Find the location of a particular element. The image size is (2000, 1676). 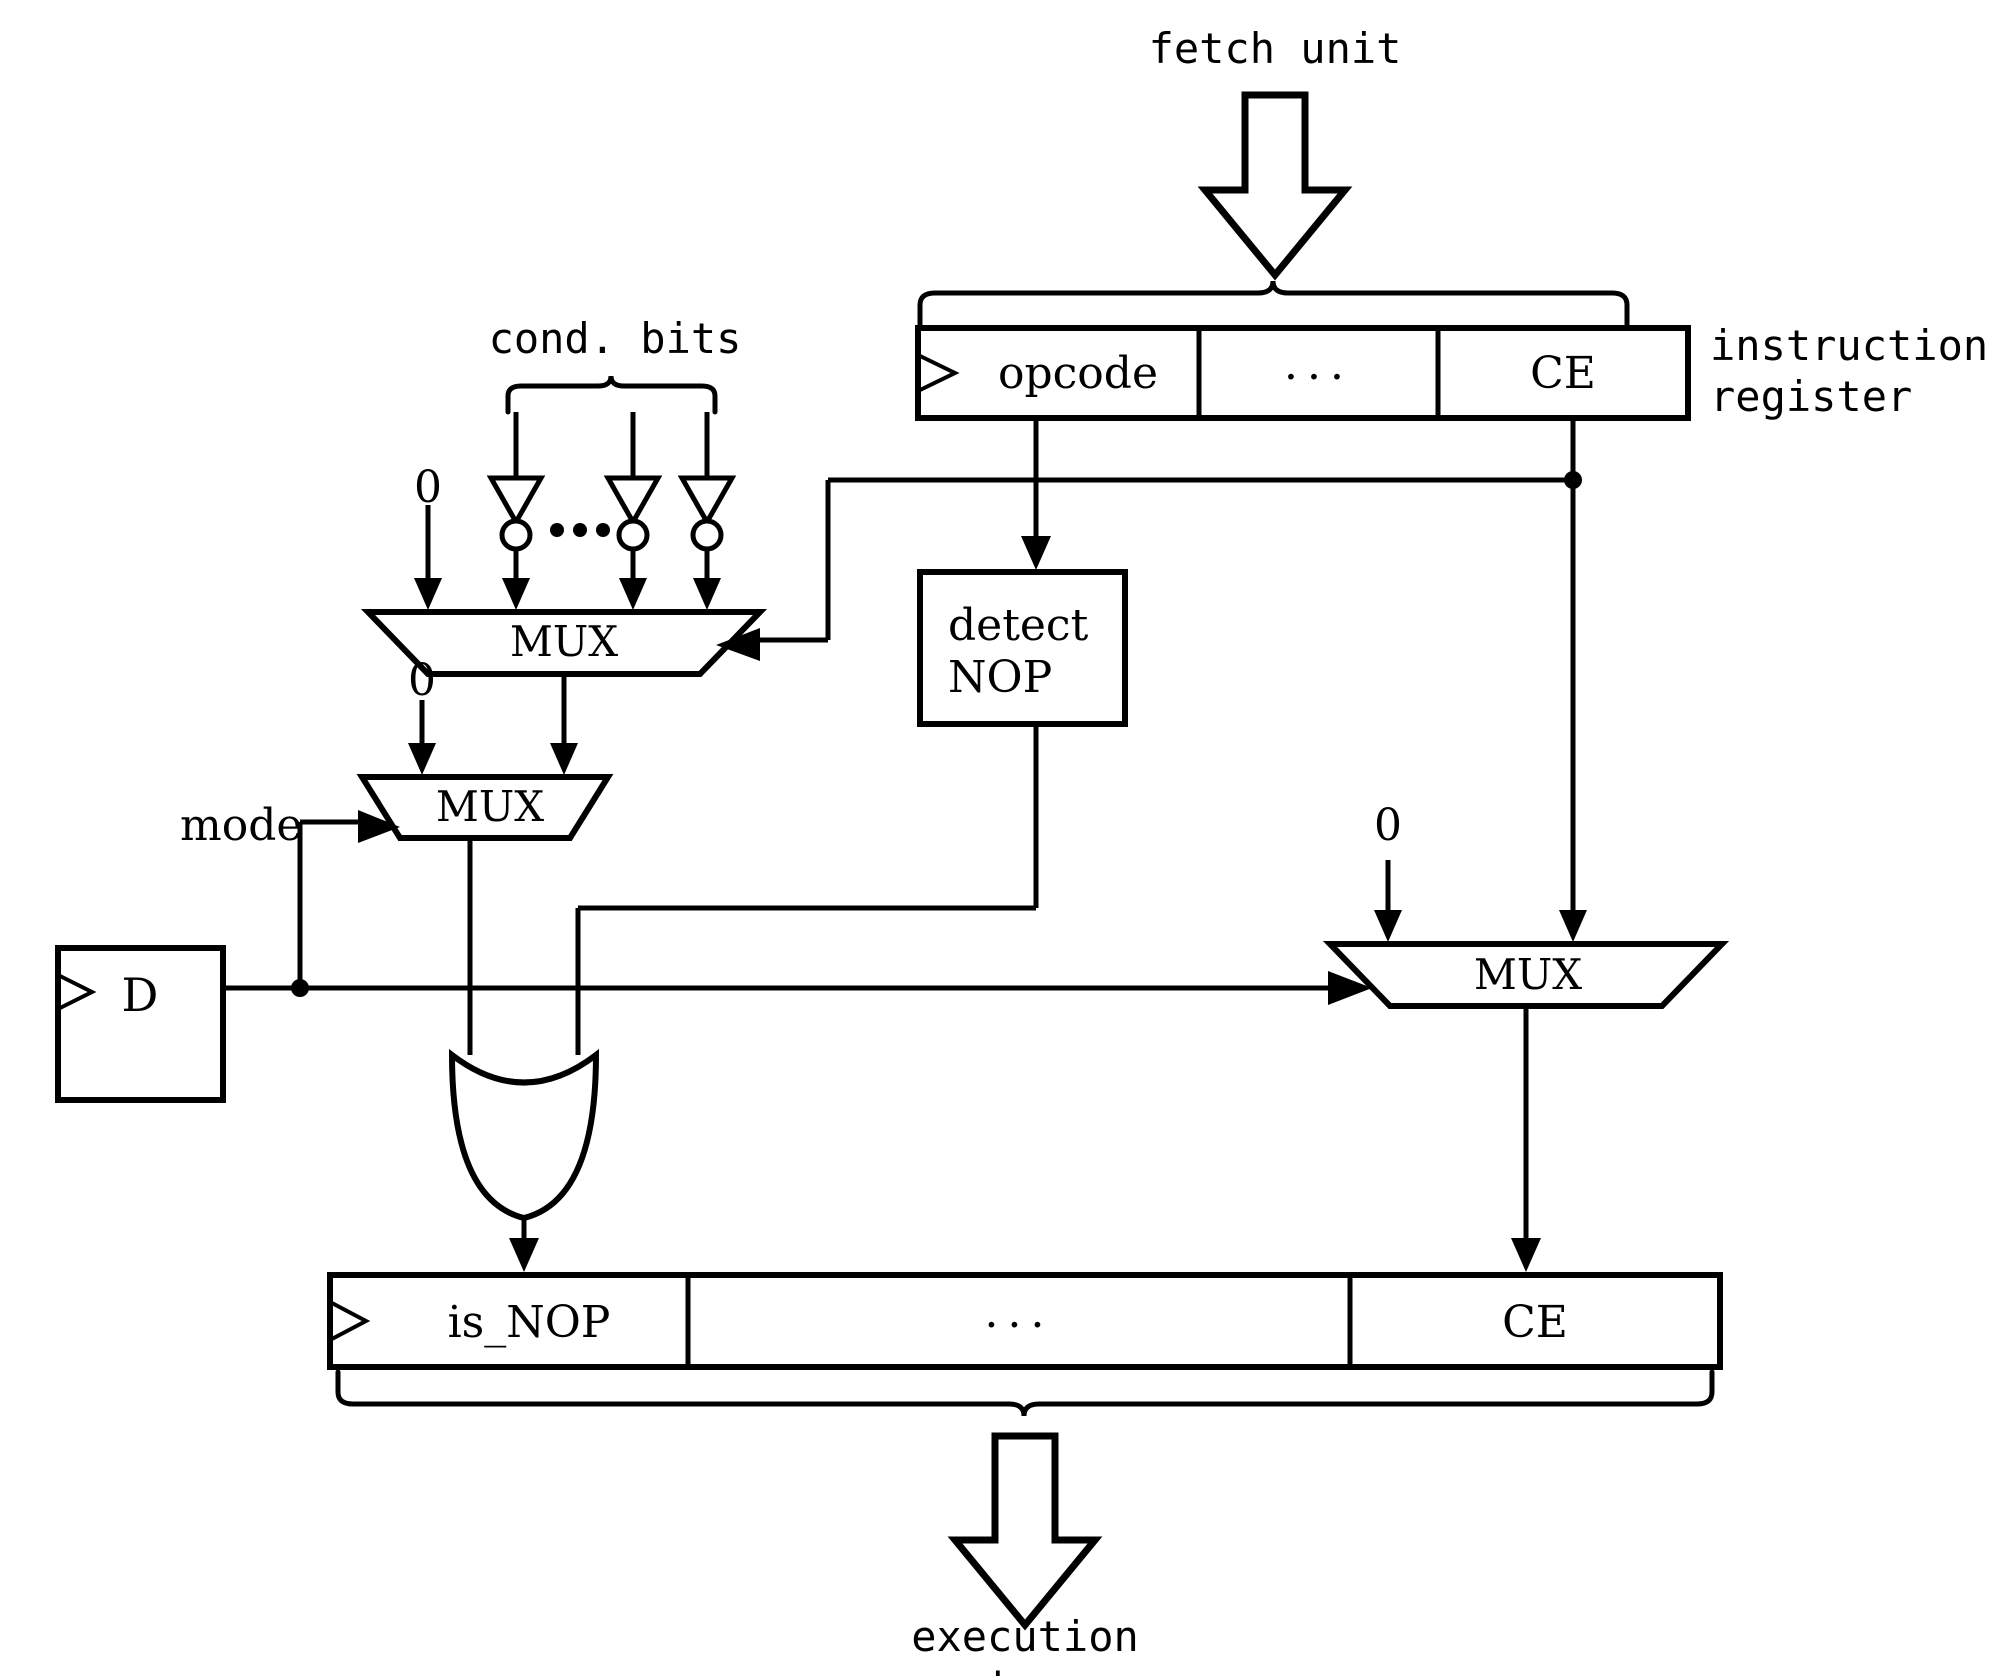

ce-mux-input-wire is located at coordinates (1573, 711).